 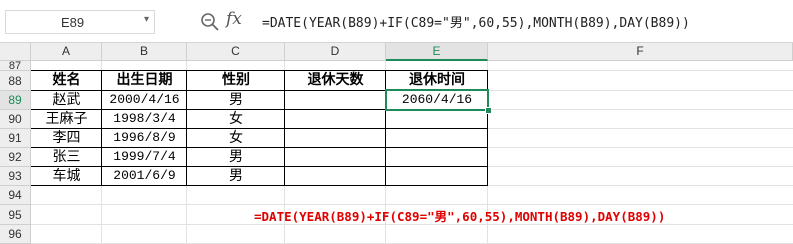 What do you see at coordinates (66, 138) in the screenshot?
I see `table-cell-name: 李四` at bounding box center [66, 138].